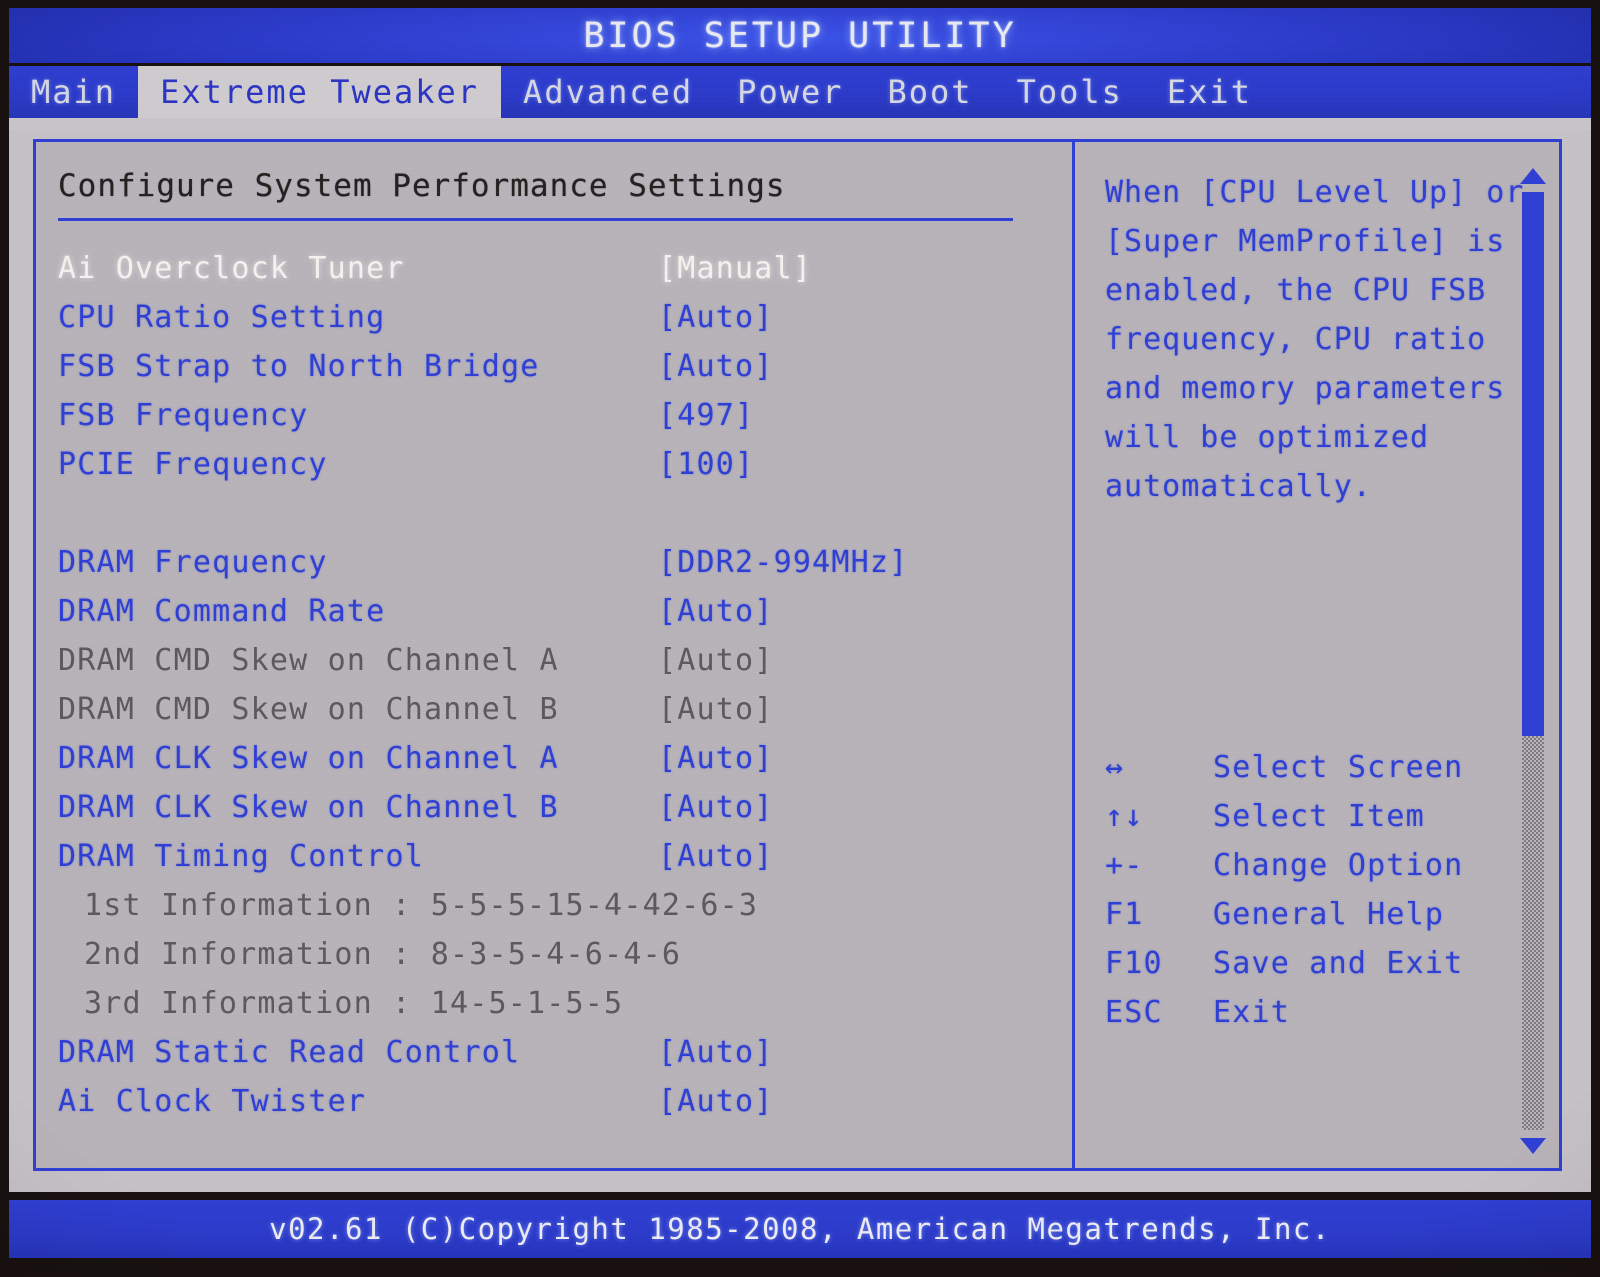 The height and width of the screenshot is (1277, 1600). I want to click on legend-row: ↔ Select Screen, so click(1322, 774).